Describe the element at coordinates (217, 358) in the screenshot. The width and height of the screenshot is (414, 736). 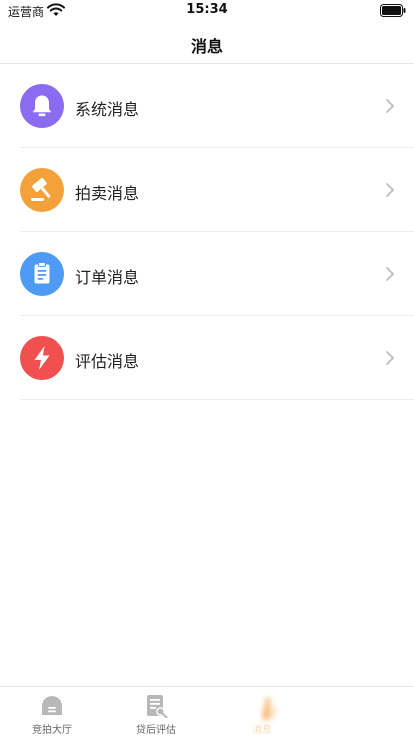
I see `message-row-evaluation: 评估消息` at that location.